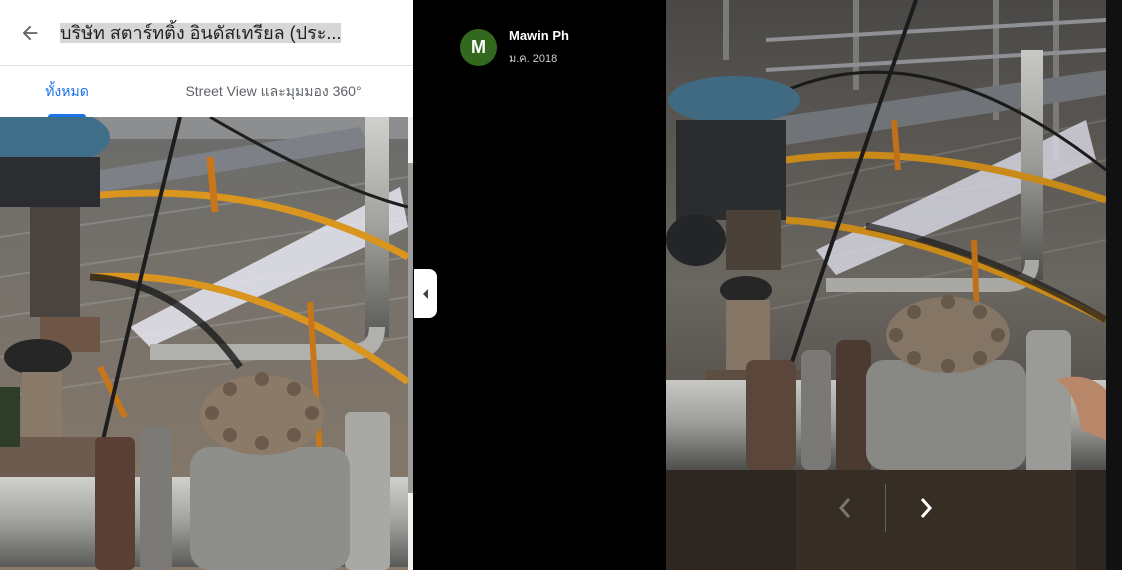  I want to click on chevron-right-icon, so click(926, 508).